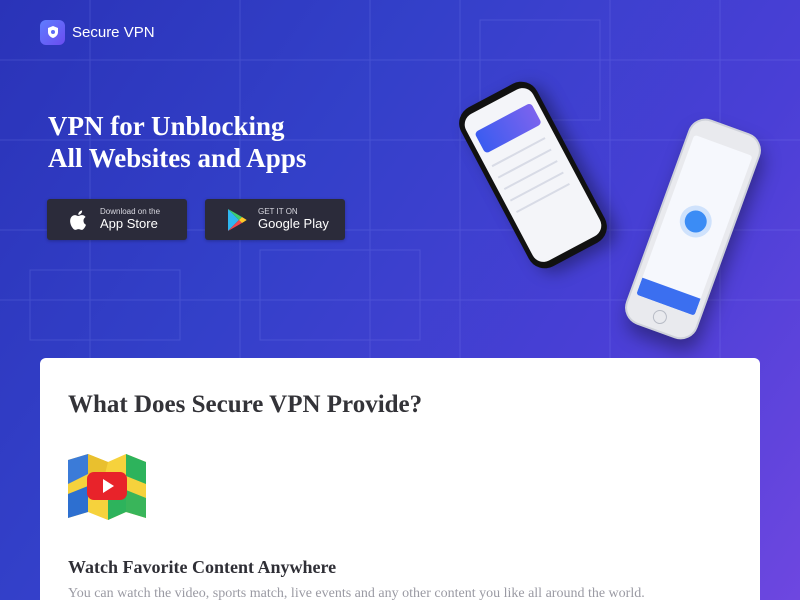 This screenshot has height=600, width=800. I want to click on brand-logo-link: Secure VPN, so click(97, 32).